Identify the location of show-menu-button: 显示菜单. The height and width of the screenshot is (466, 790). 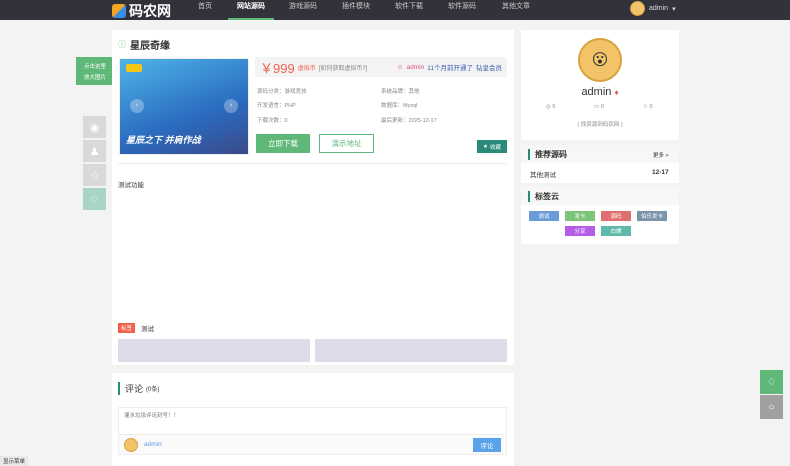
(14, 461).